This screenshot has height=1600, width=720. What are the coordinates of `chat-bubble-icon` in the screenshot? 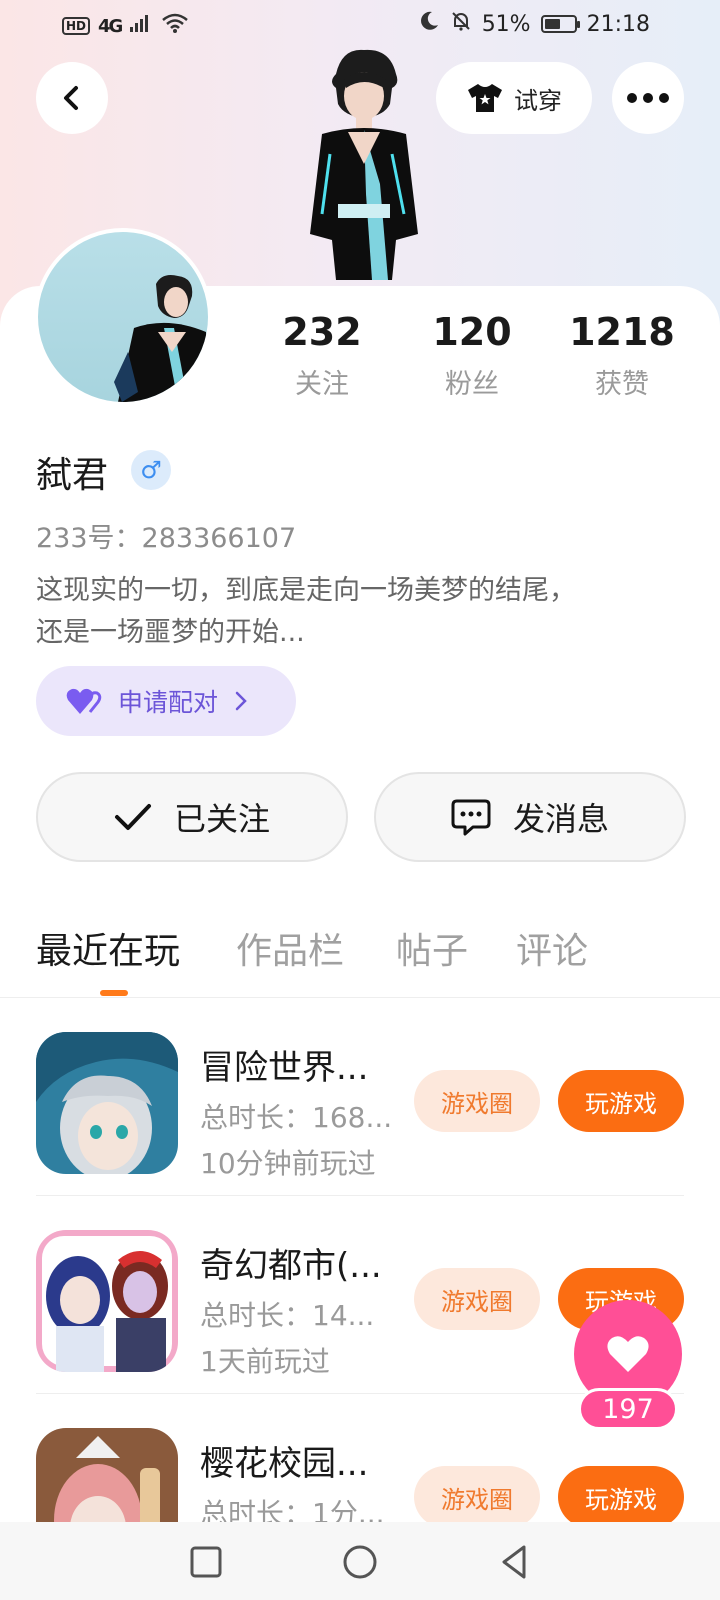 It's located at (471, 817).